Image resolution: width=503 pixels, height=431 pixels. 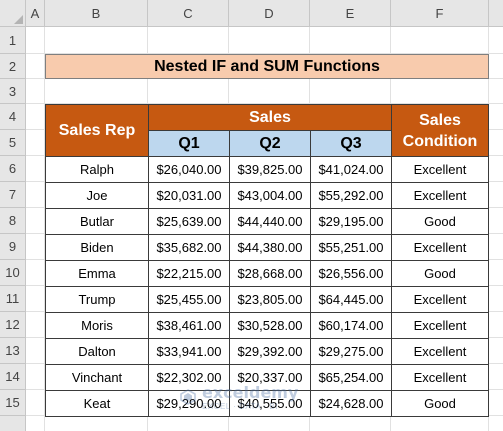 I want to click on row-header-5: 5, so click(x=13, y=143).